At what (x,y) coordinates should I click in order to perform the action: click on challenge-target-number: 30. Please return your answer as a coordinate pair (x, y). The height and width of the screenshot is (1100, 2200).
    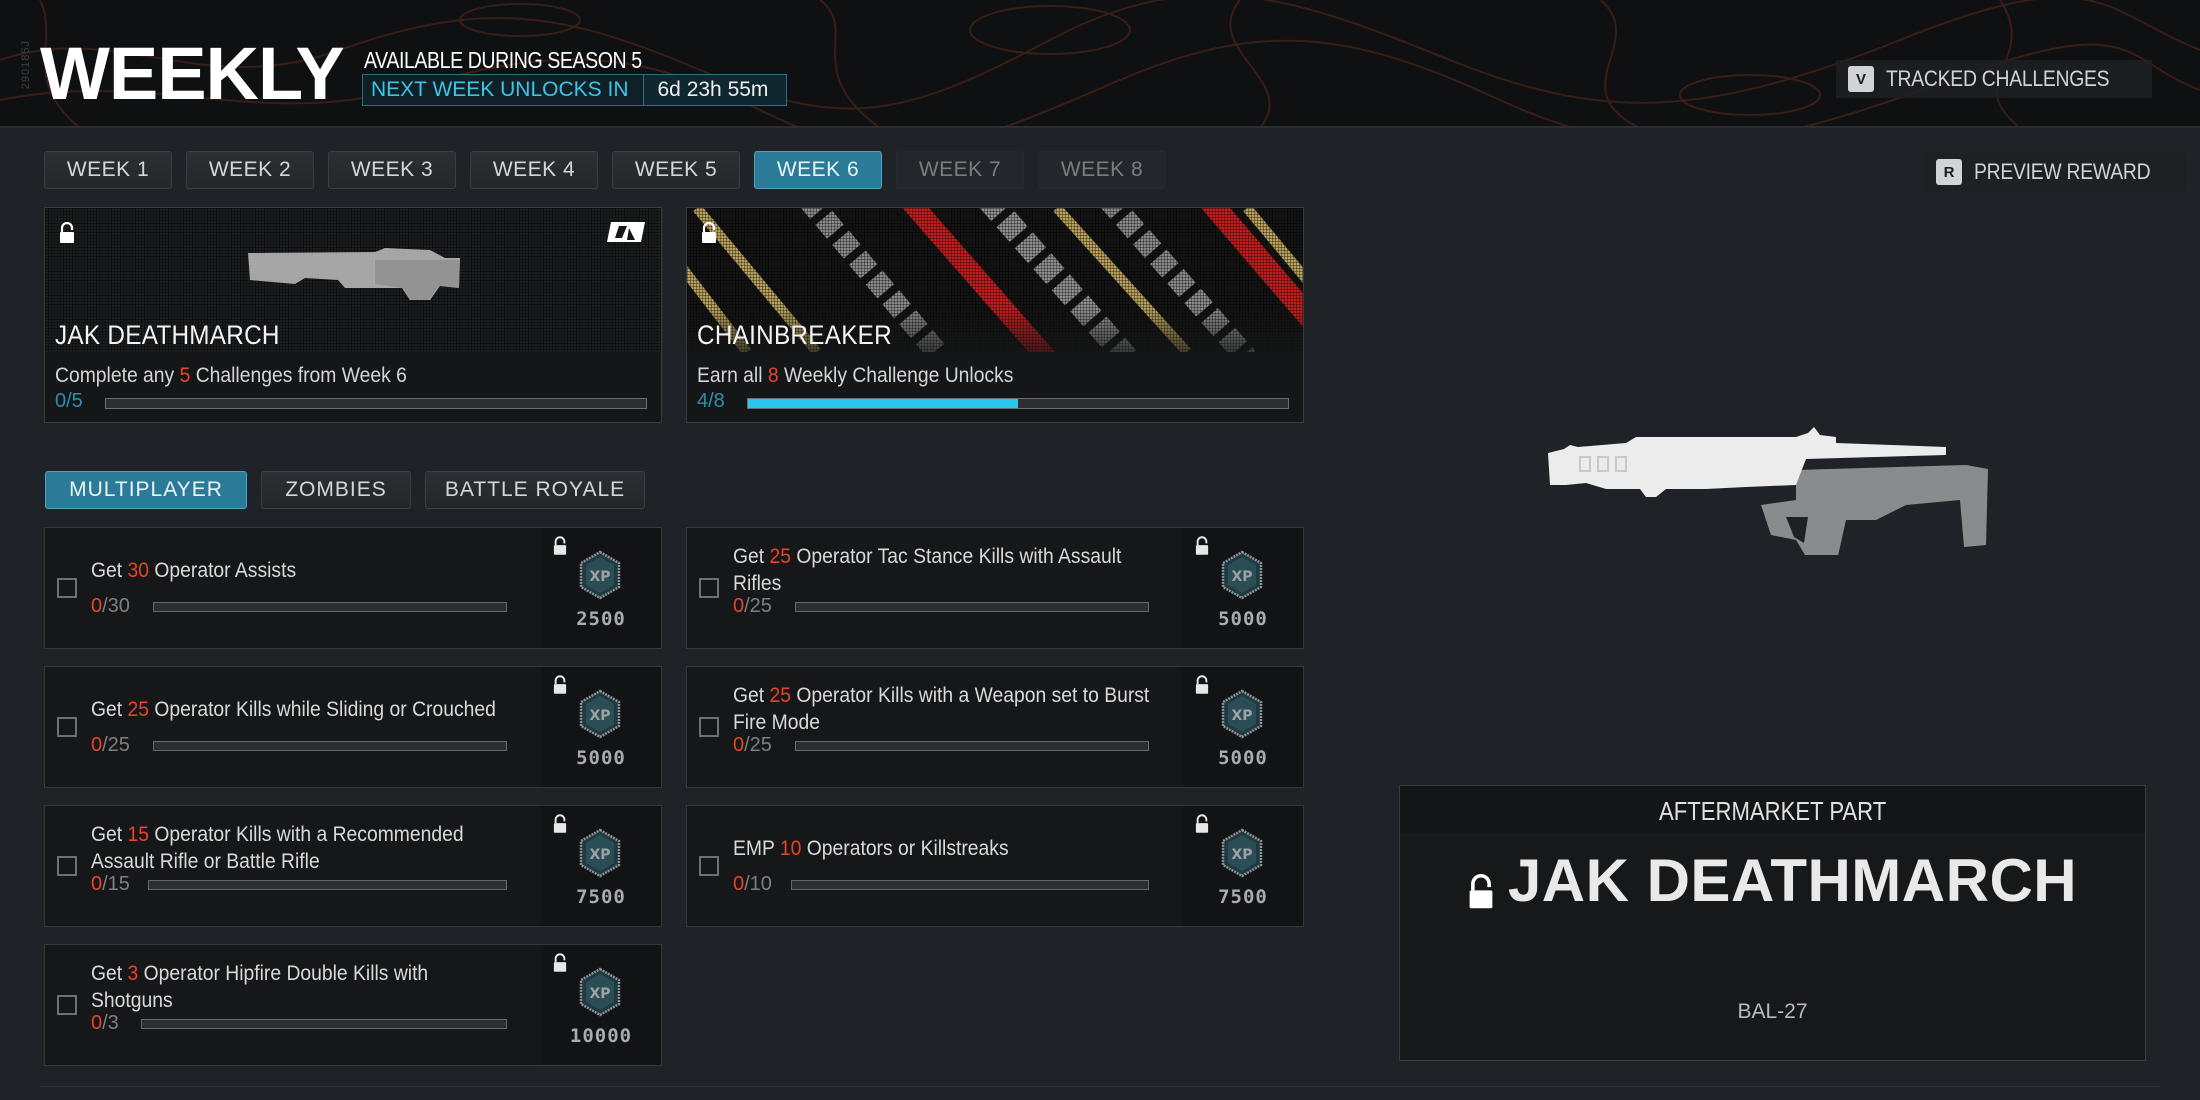
    Looking at the image, I should click on (138, 570).